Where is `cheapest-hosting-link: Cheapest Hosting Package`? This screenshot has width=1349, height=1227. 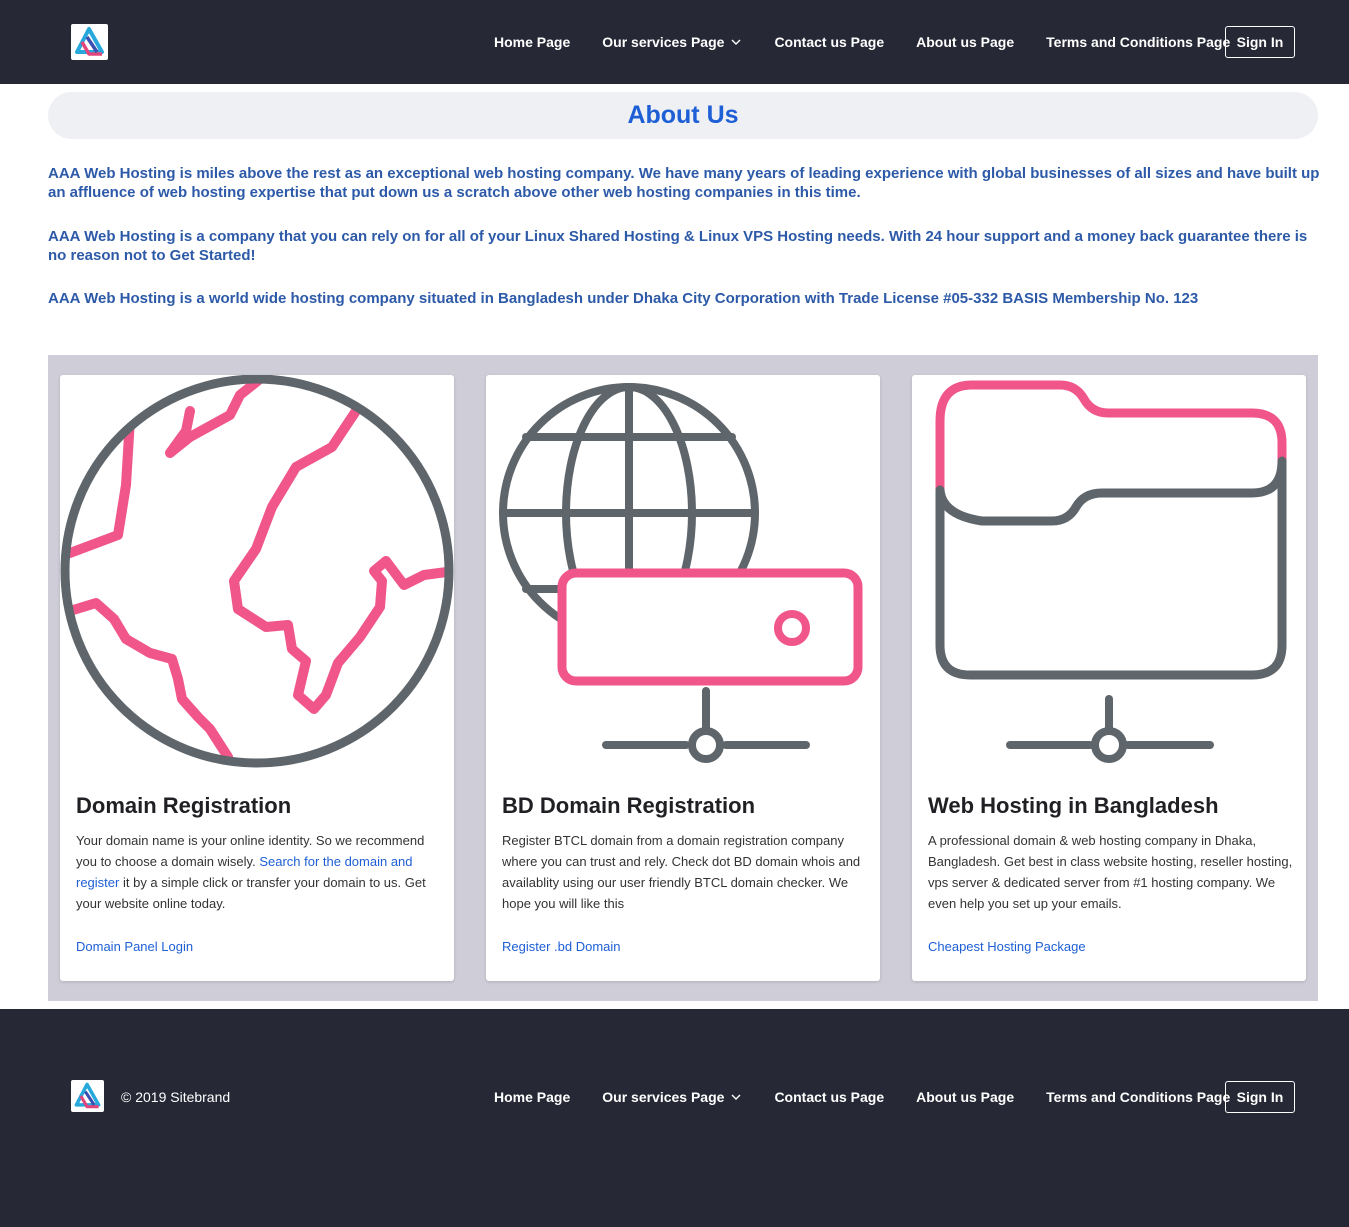 cheapest-hosting-link: Cheapest Hosting Package is located at coordinates (1007, 946).